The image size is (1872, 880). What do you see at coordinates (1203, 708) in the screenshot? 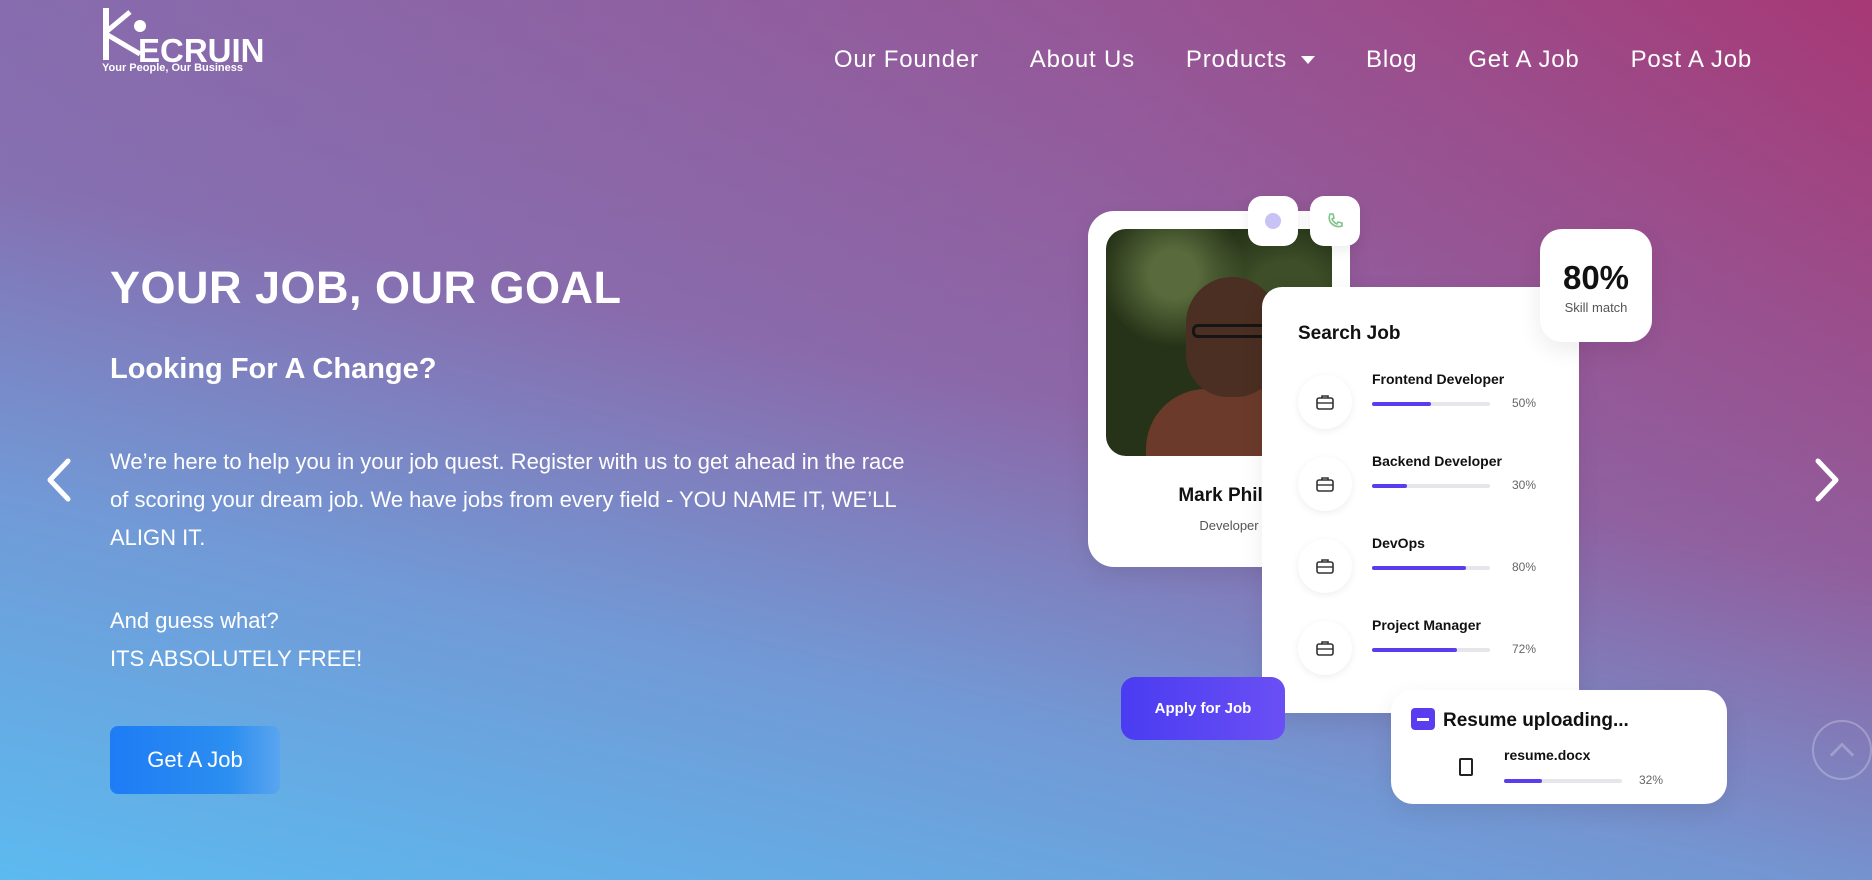
I see `apply-for-job-button: Apply for Job` at bounding box center [1203, 708].